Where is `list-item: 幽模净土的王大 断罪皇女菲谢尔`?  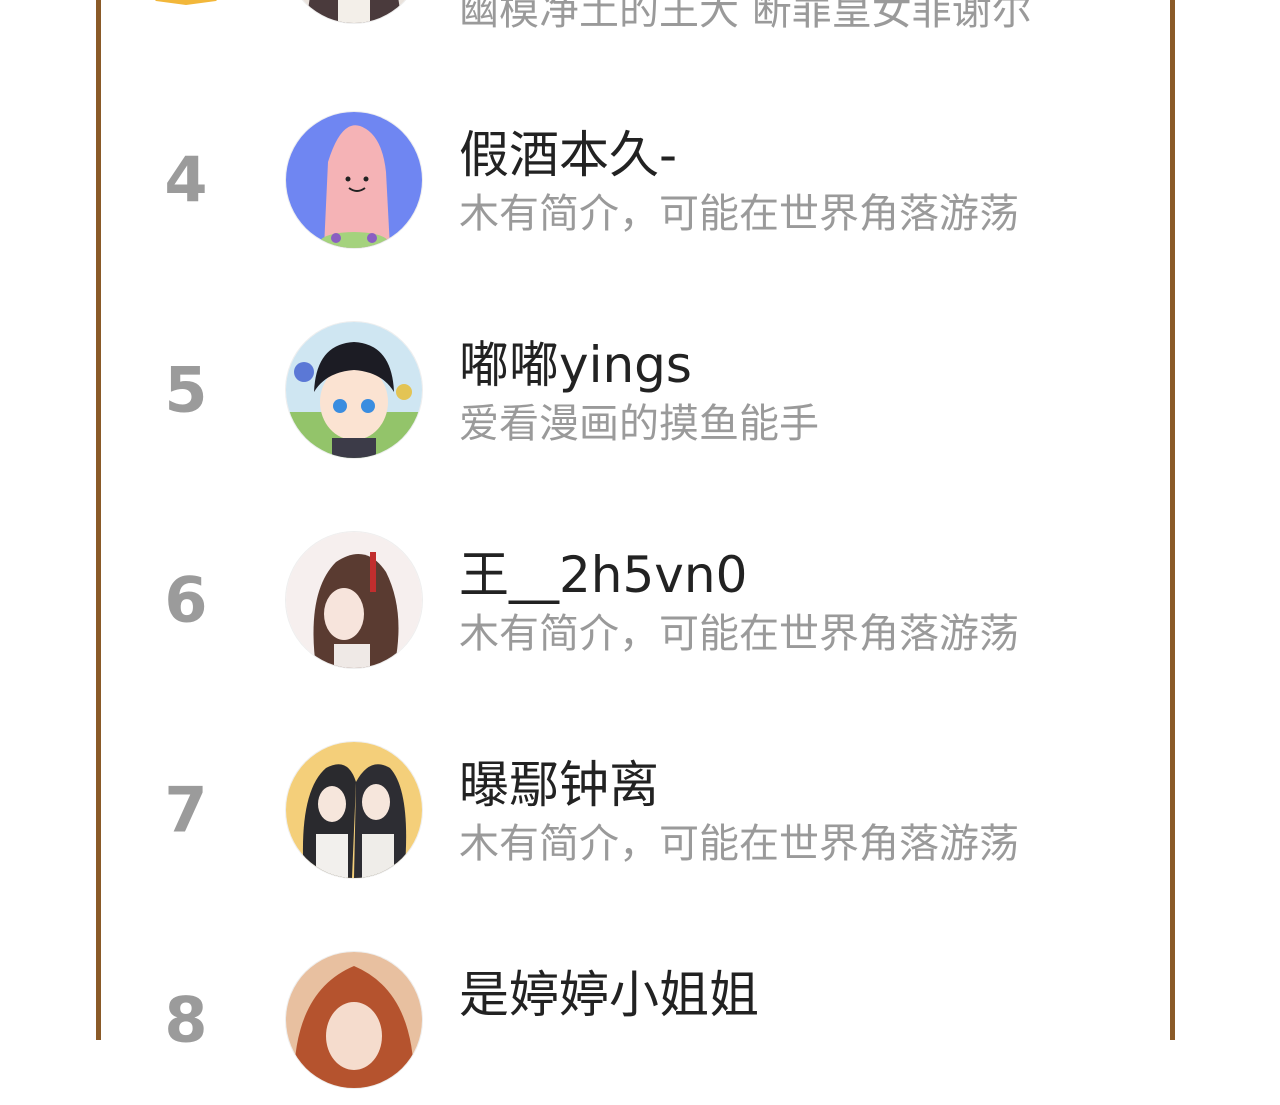
list-item: 幽模净土的王大 断罪皇女菲谢尔 is located at coordinates (640, 20).